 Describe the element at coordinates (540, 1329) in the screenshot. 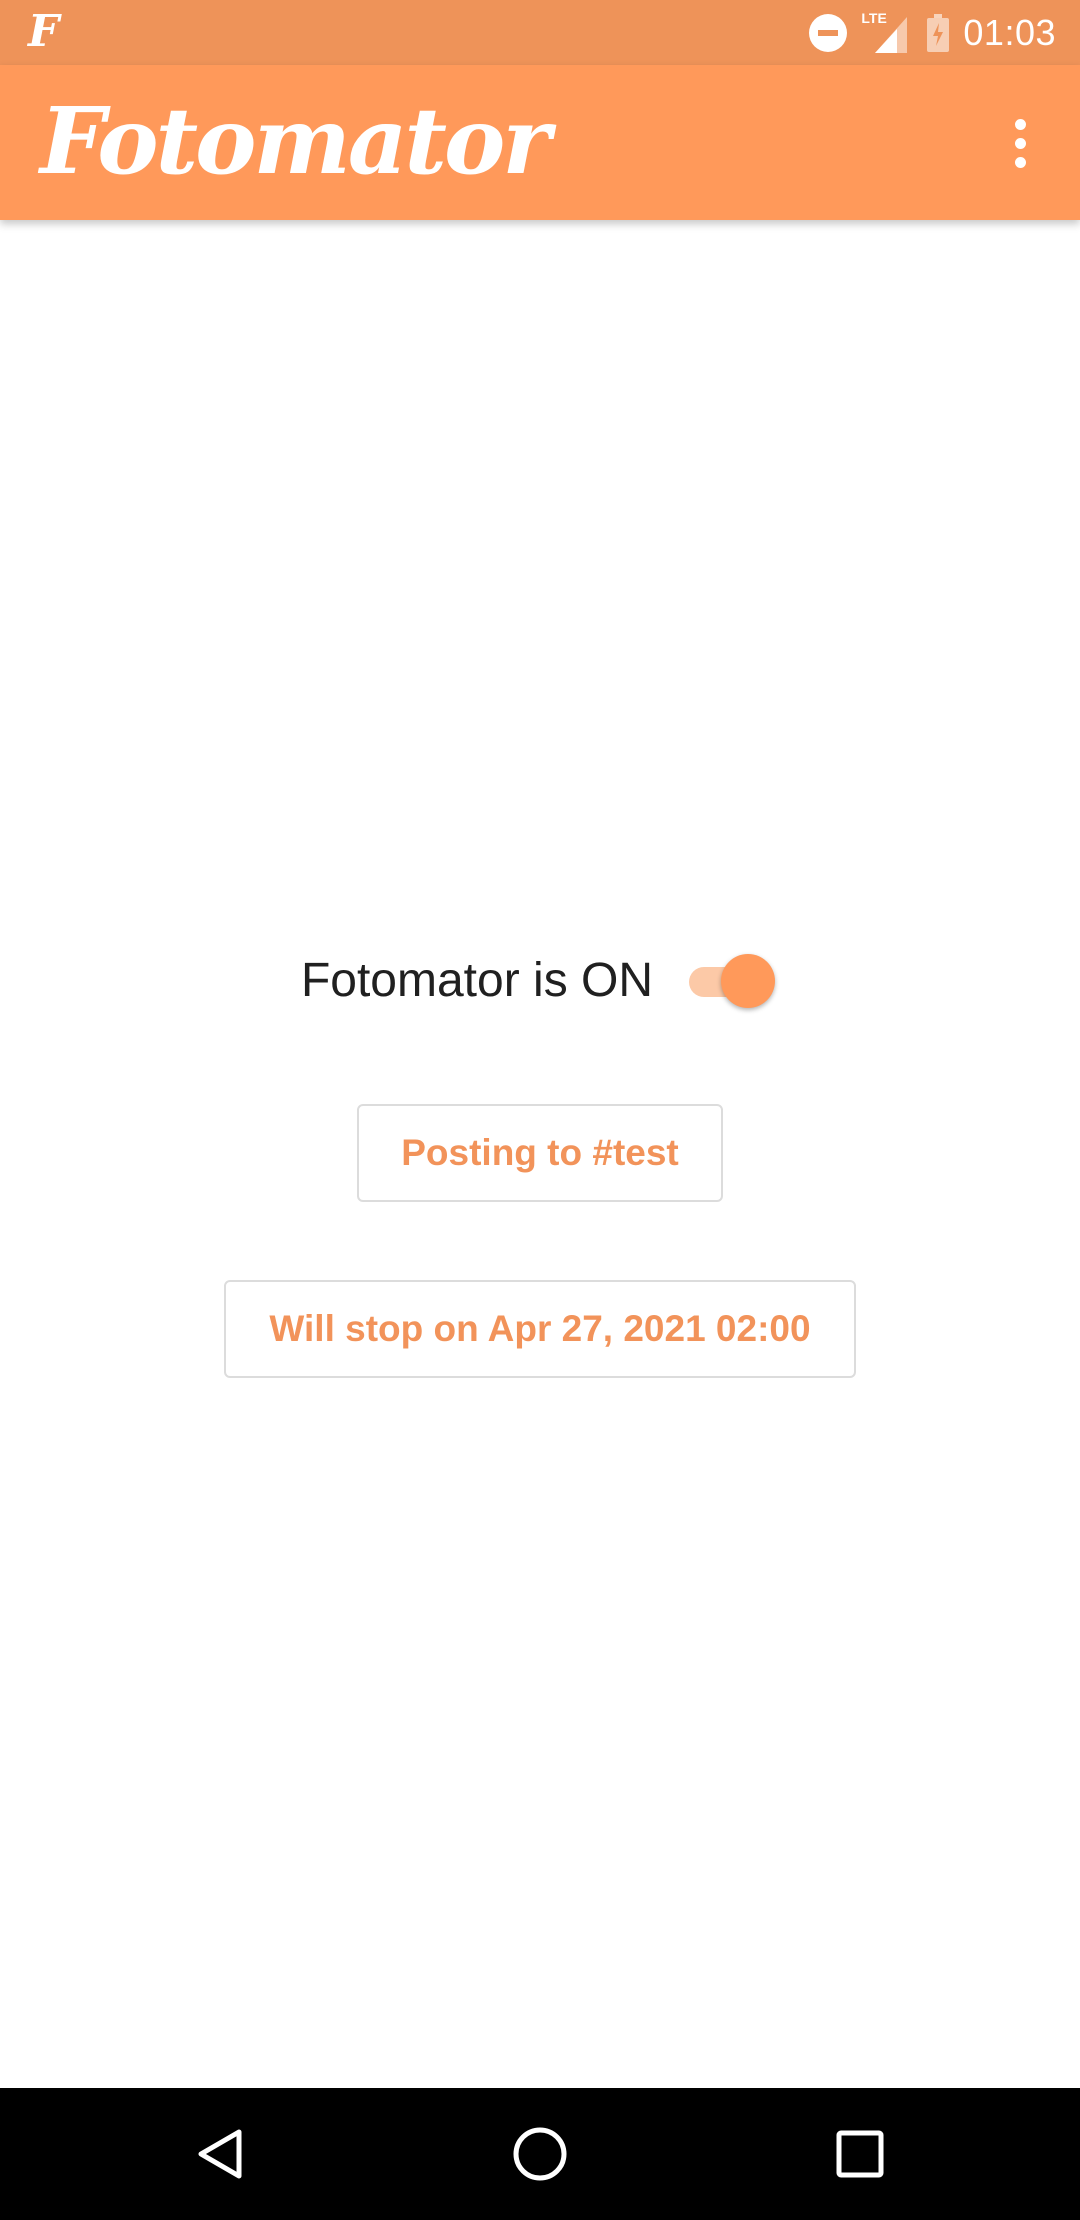

I see `stop-schedule-button: Will stop on Apr 27, 2021 02:00` at that location.